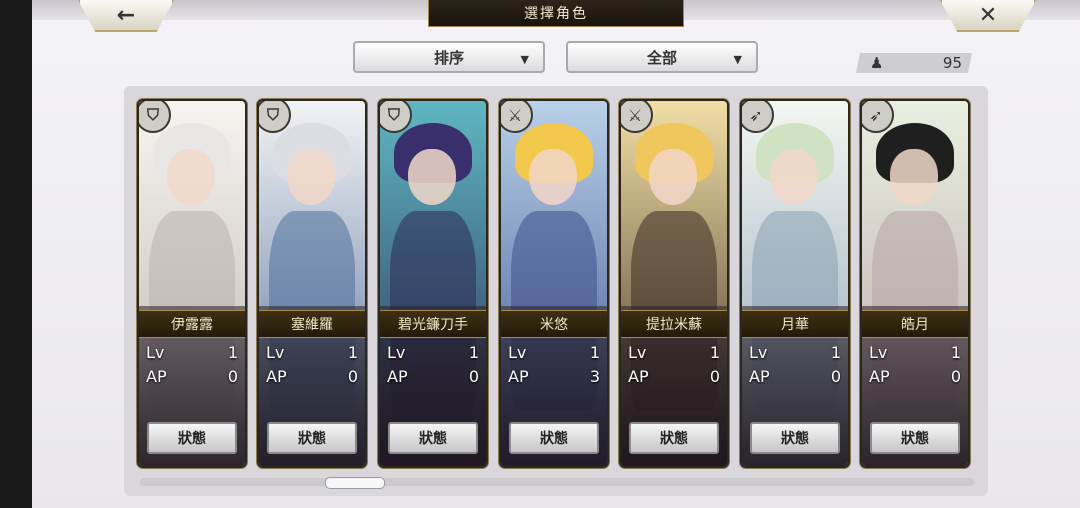 This screenshot has height=508, width=1080. Describe the element at coordinates (915, 283) in the screenshot. I see `character-card: ➶ 皓月 Lv 1 AP 0 狀態` at that location.